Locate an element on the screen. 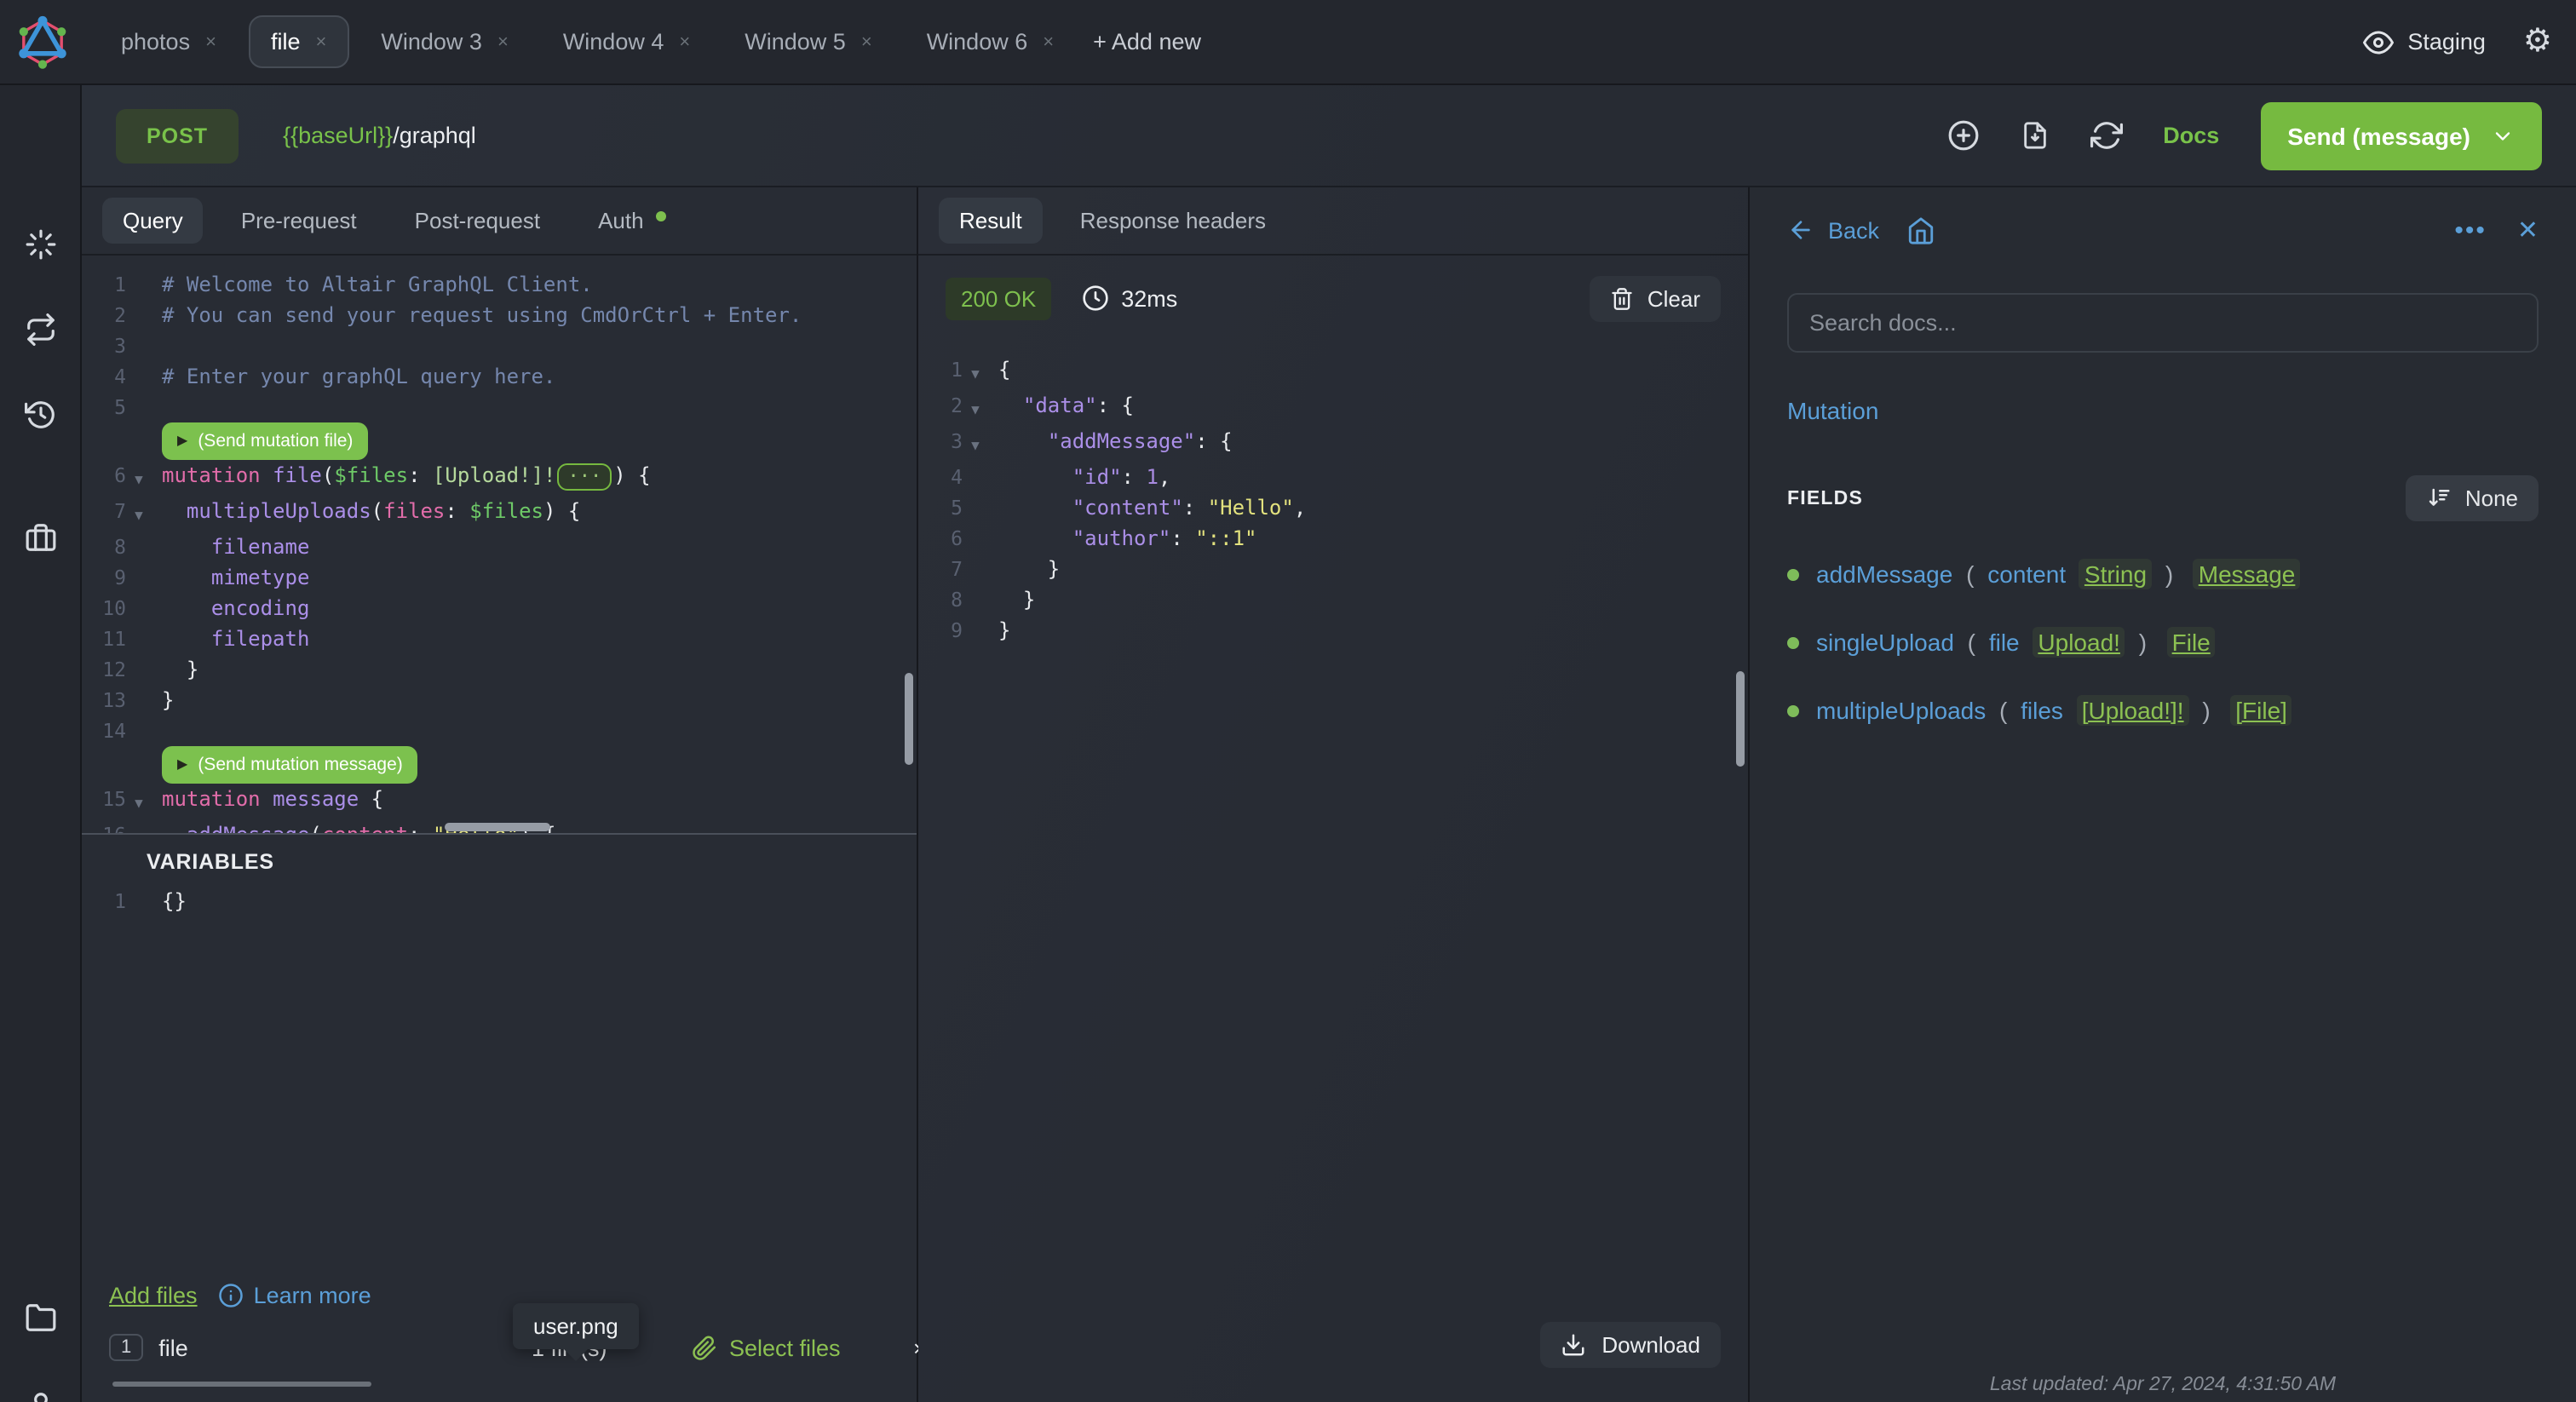 The image size is (2576, 1402). files-folder-icon is located at coordinates (40, 1317).